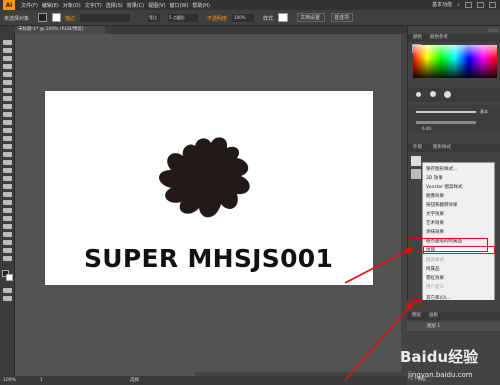 Image resolution: width=500 pixels, height=385 pixels. I want to click on stroke-panel: 基本 6.00, so click(454, 119).